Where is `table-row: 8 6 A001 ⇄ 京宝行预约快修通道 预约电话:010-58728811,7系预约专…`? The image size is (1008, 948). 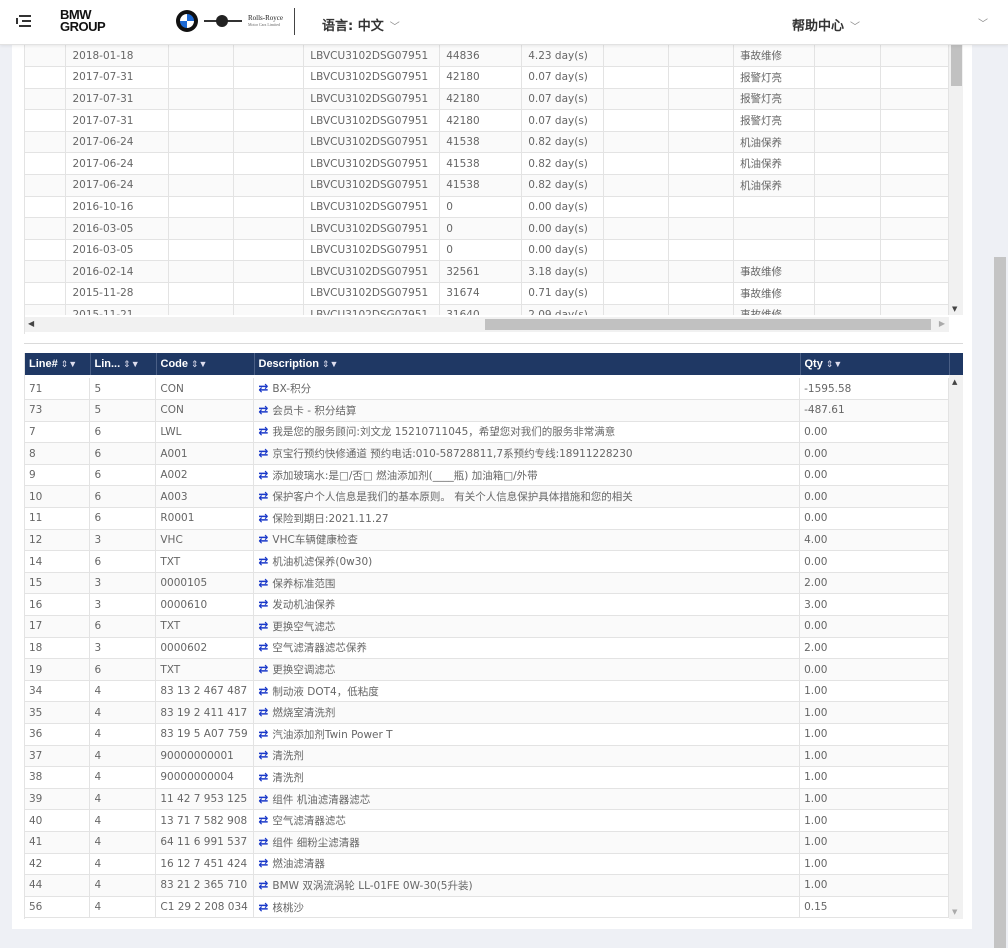 table-row: 8 6 A001 ⇄ 京宝行预约快修通道 预约电话:010-58728811,7系预约专… is located at coordinates (487, 453).